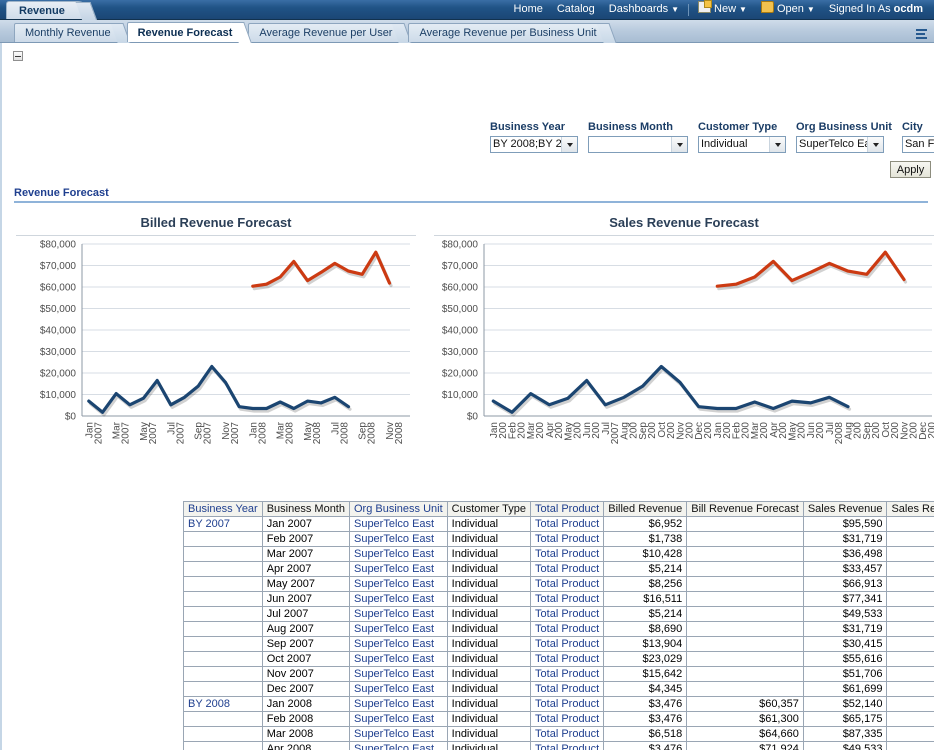  What do you see at coordinates (47, 10) in the screenshot?
I see `application-title-tab: Revenue` at bounding box center [47, 10].